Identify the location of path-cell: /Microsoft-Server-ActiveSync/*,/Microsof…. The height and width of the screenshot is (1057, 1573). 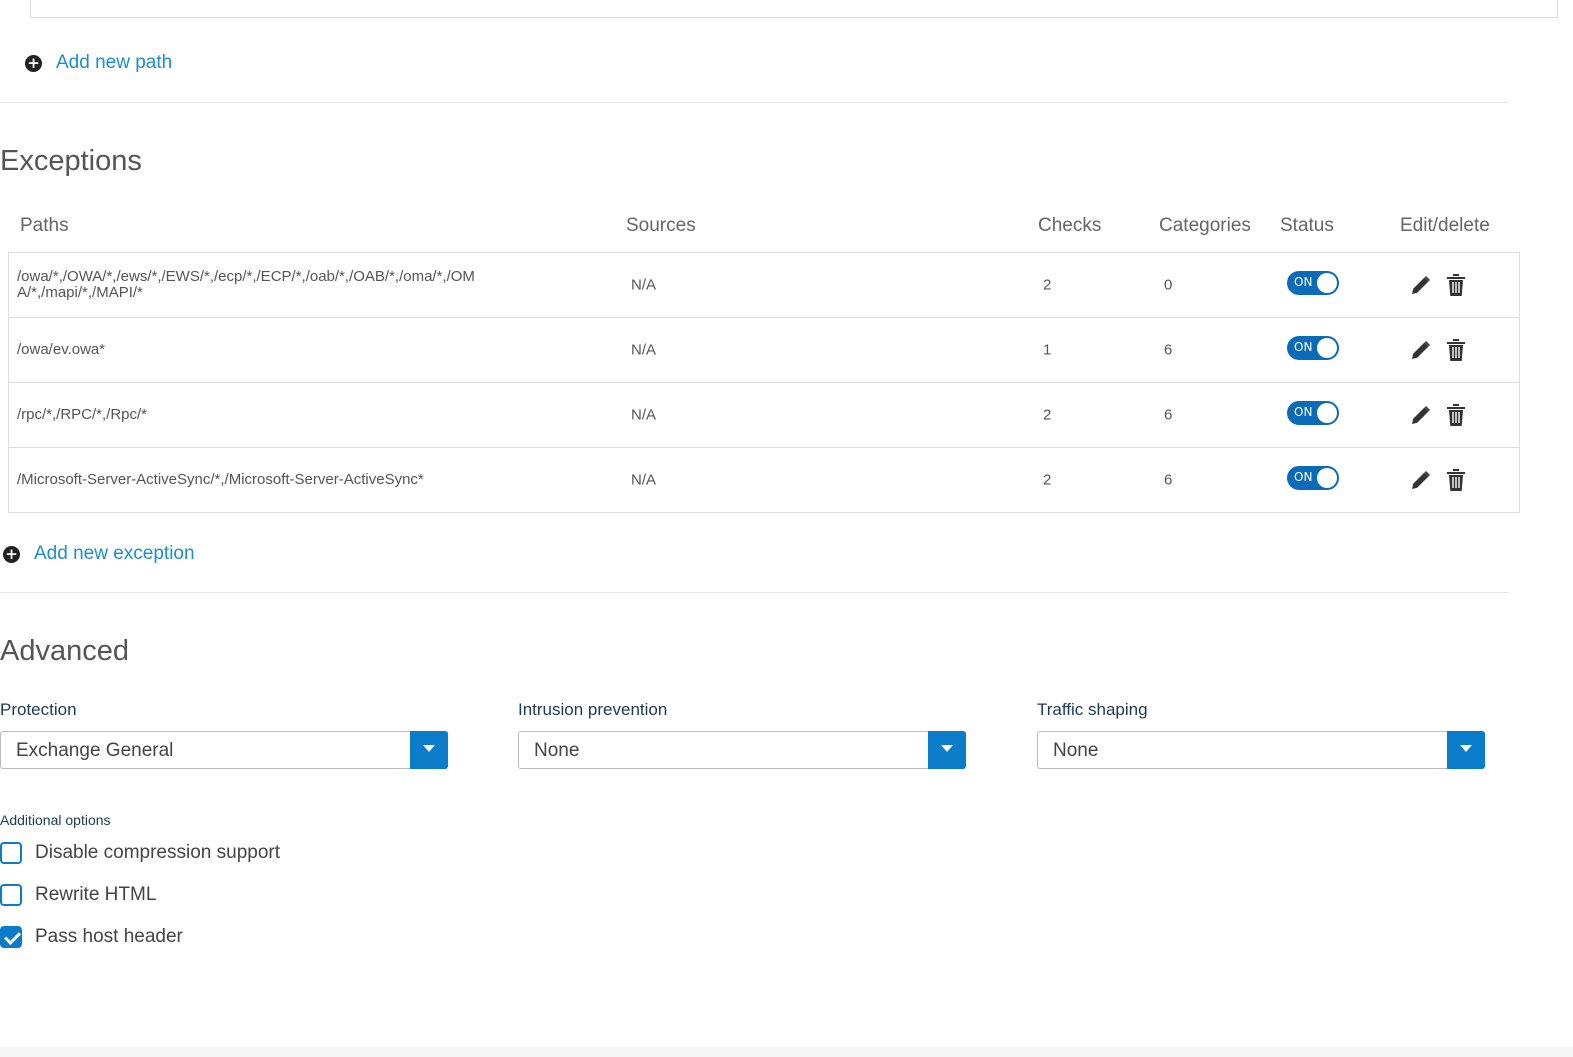
(220, 479).